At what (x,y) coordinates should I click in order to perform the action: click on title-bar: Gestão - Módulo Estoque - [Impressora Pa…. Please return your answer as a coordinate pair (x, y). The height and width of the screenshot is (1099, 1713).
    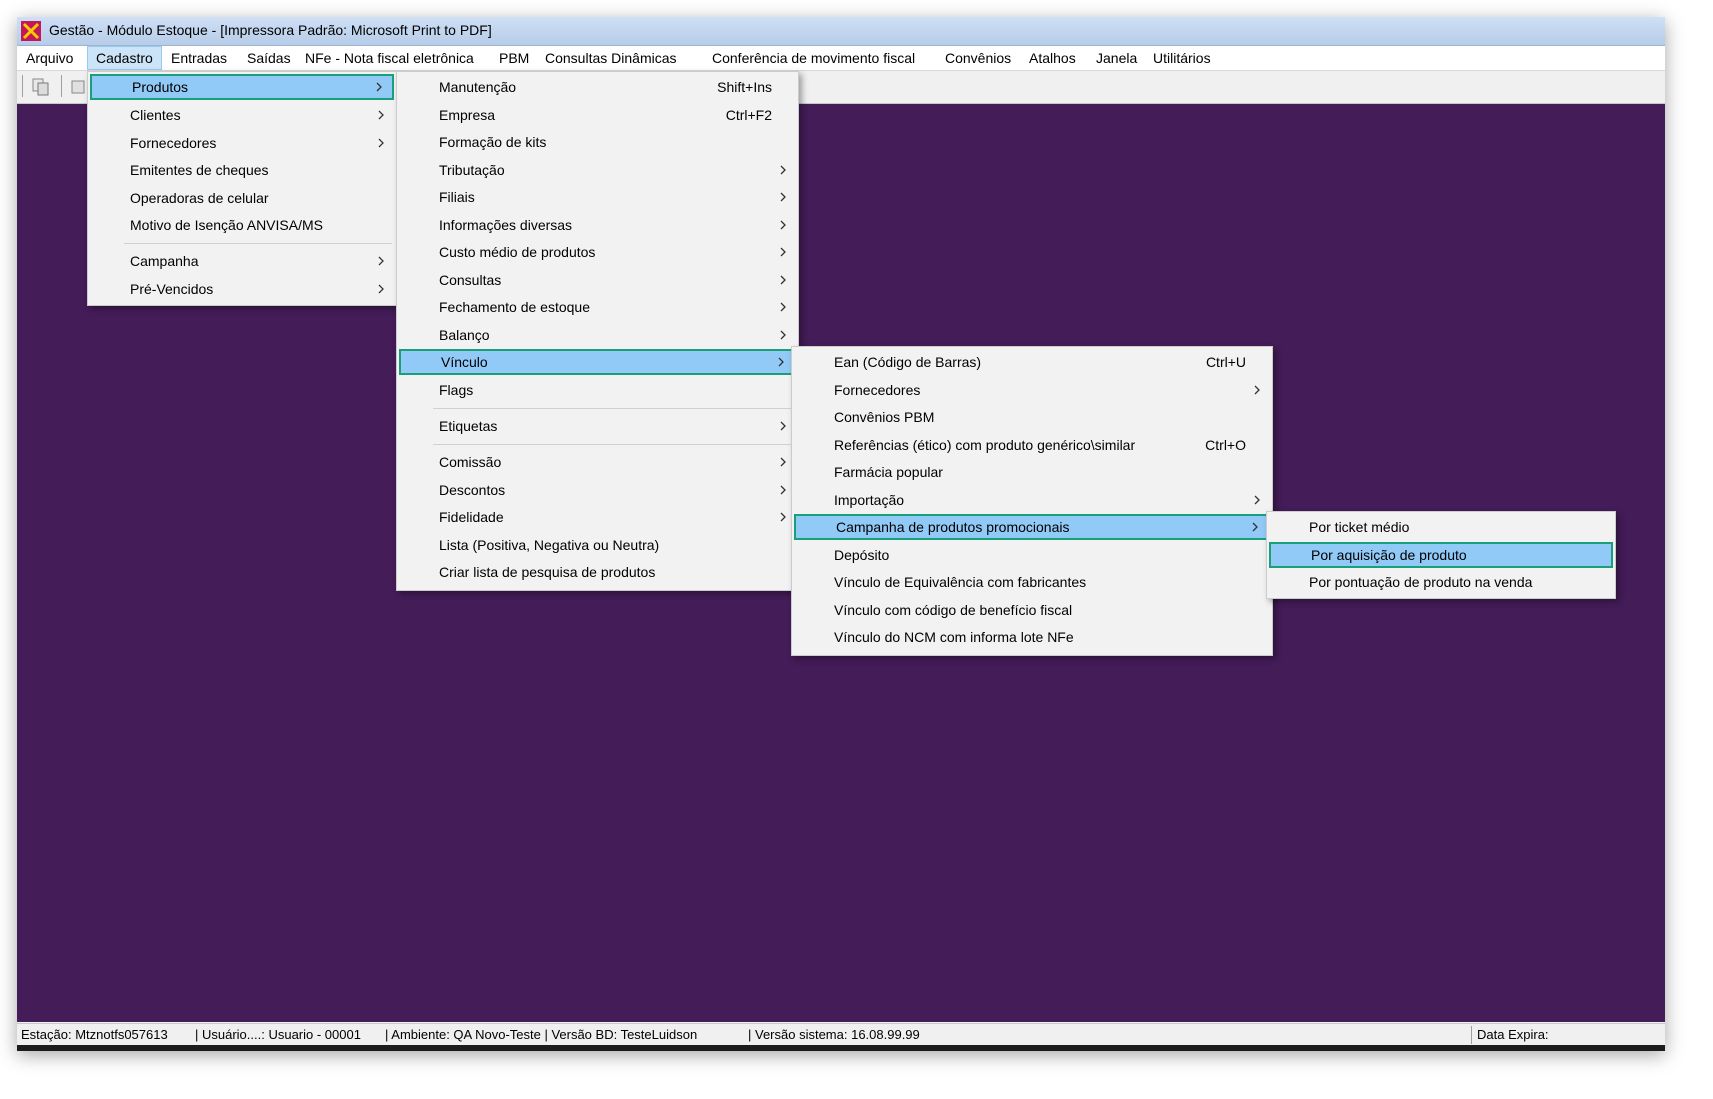
    Looking at the image, I should click on (841, 31).